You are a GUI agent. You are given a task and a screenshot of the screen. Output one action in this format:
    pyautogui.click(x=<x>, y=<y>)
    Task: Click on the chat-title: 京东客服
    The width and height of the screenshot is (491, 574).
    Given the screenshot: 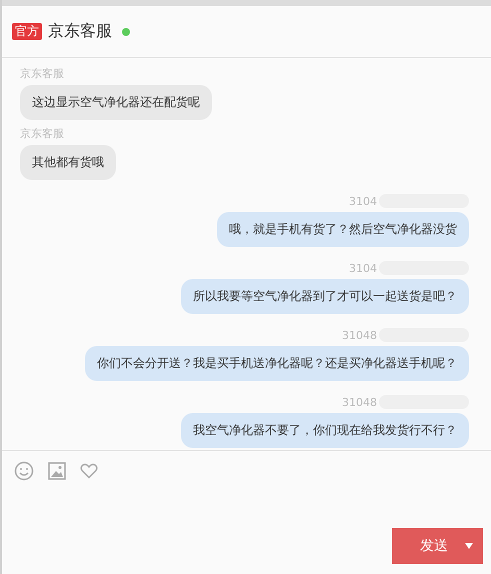 What is the action you would take?
    pyautogui.click(x=80, y=31)
    